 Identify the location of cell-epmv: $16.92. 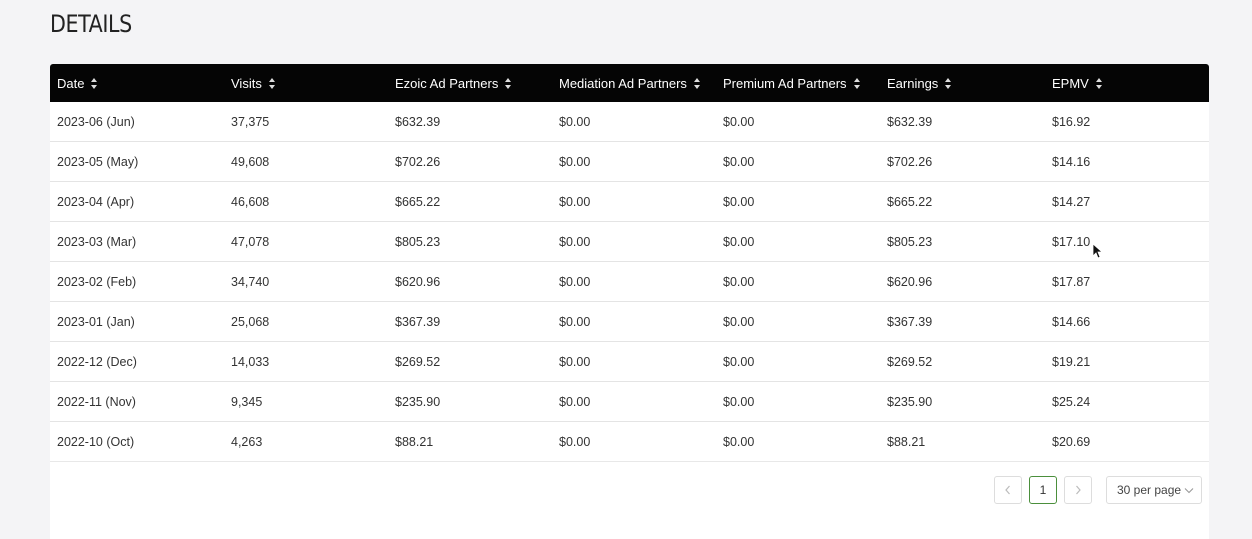
(1071, 121).